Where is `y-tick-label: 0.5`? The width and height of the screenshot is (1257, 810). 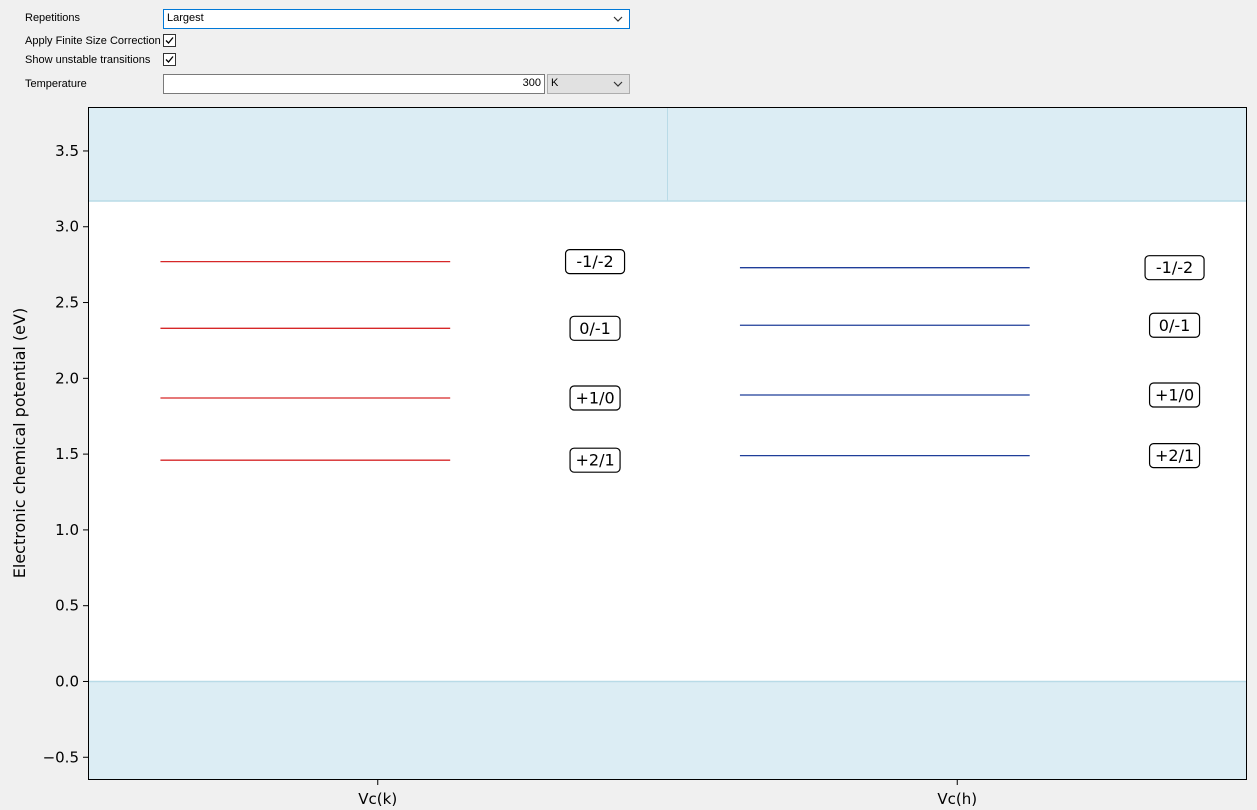 y-tick-label: 0.5 is located at coordinates (67, 606).